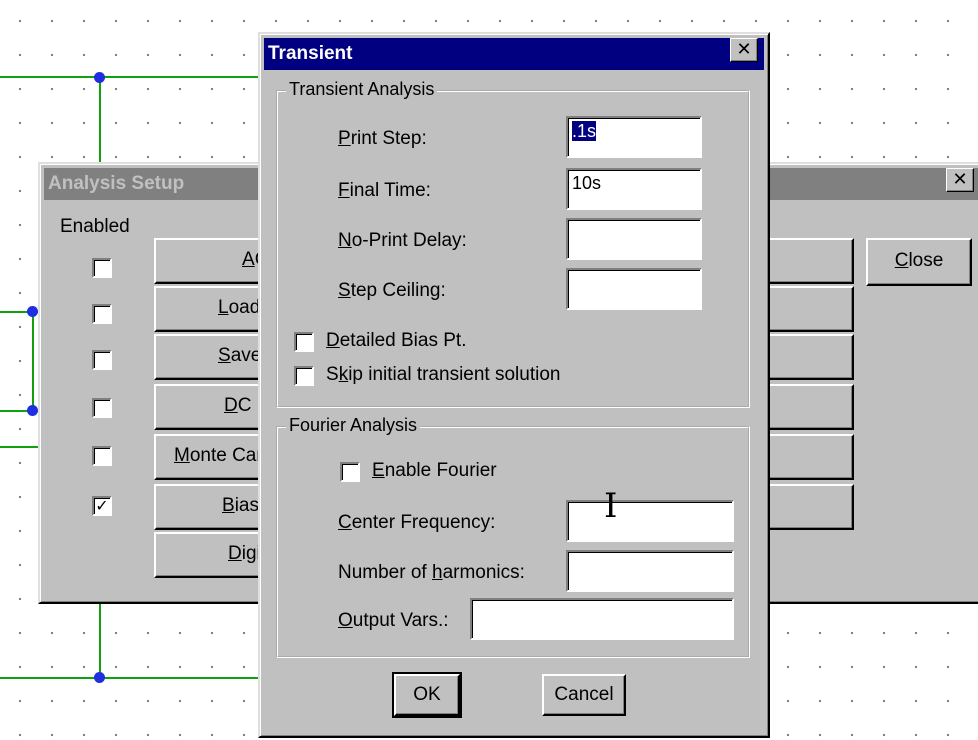  I want to click on enabled-checkbox-dc, so click(102, 408).